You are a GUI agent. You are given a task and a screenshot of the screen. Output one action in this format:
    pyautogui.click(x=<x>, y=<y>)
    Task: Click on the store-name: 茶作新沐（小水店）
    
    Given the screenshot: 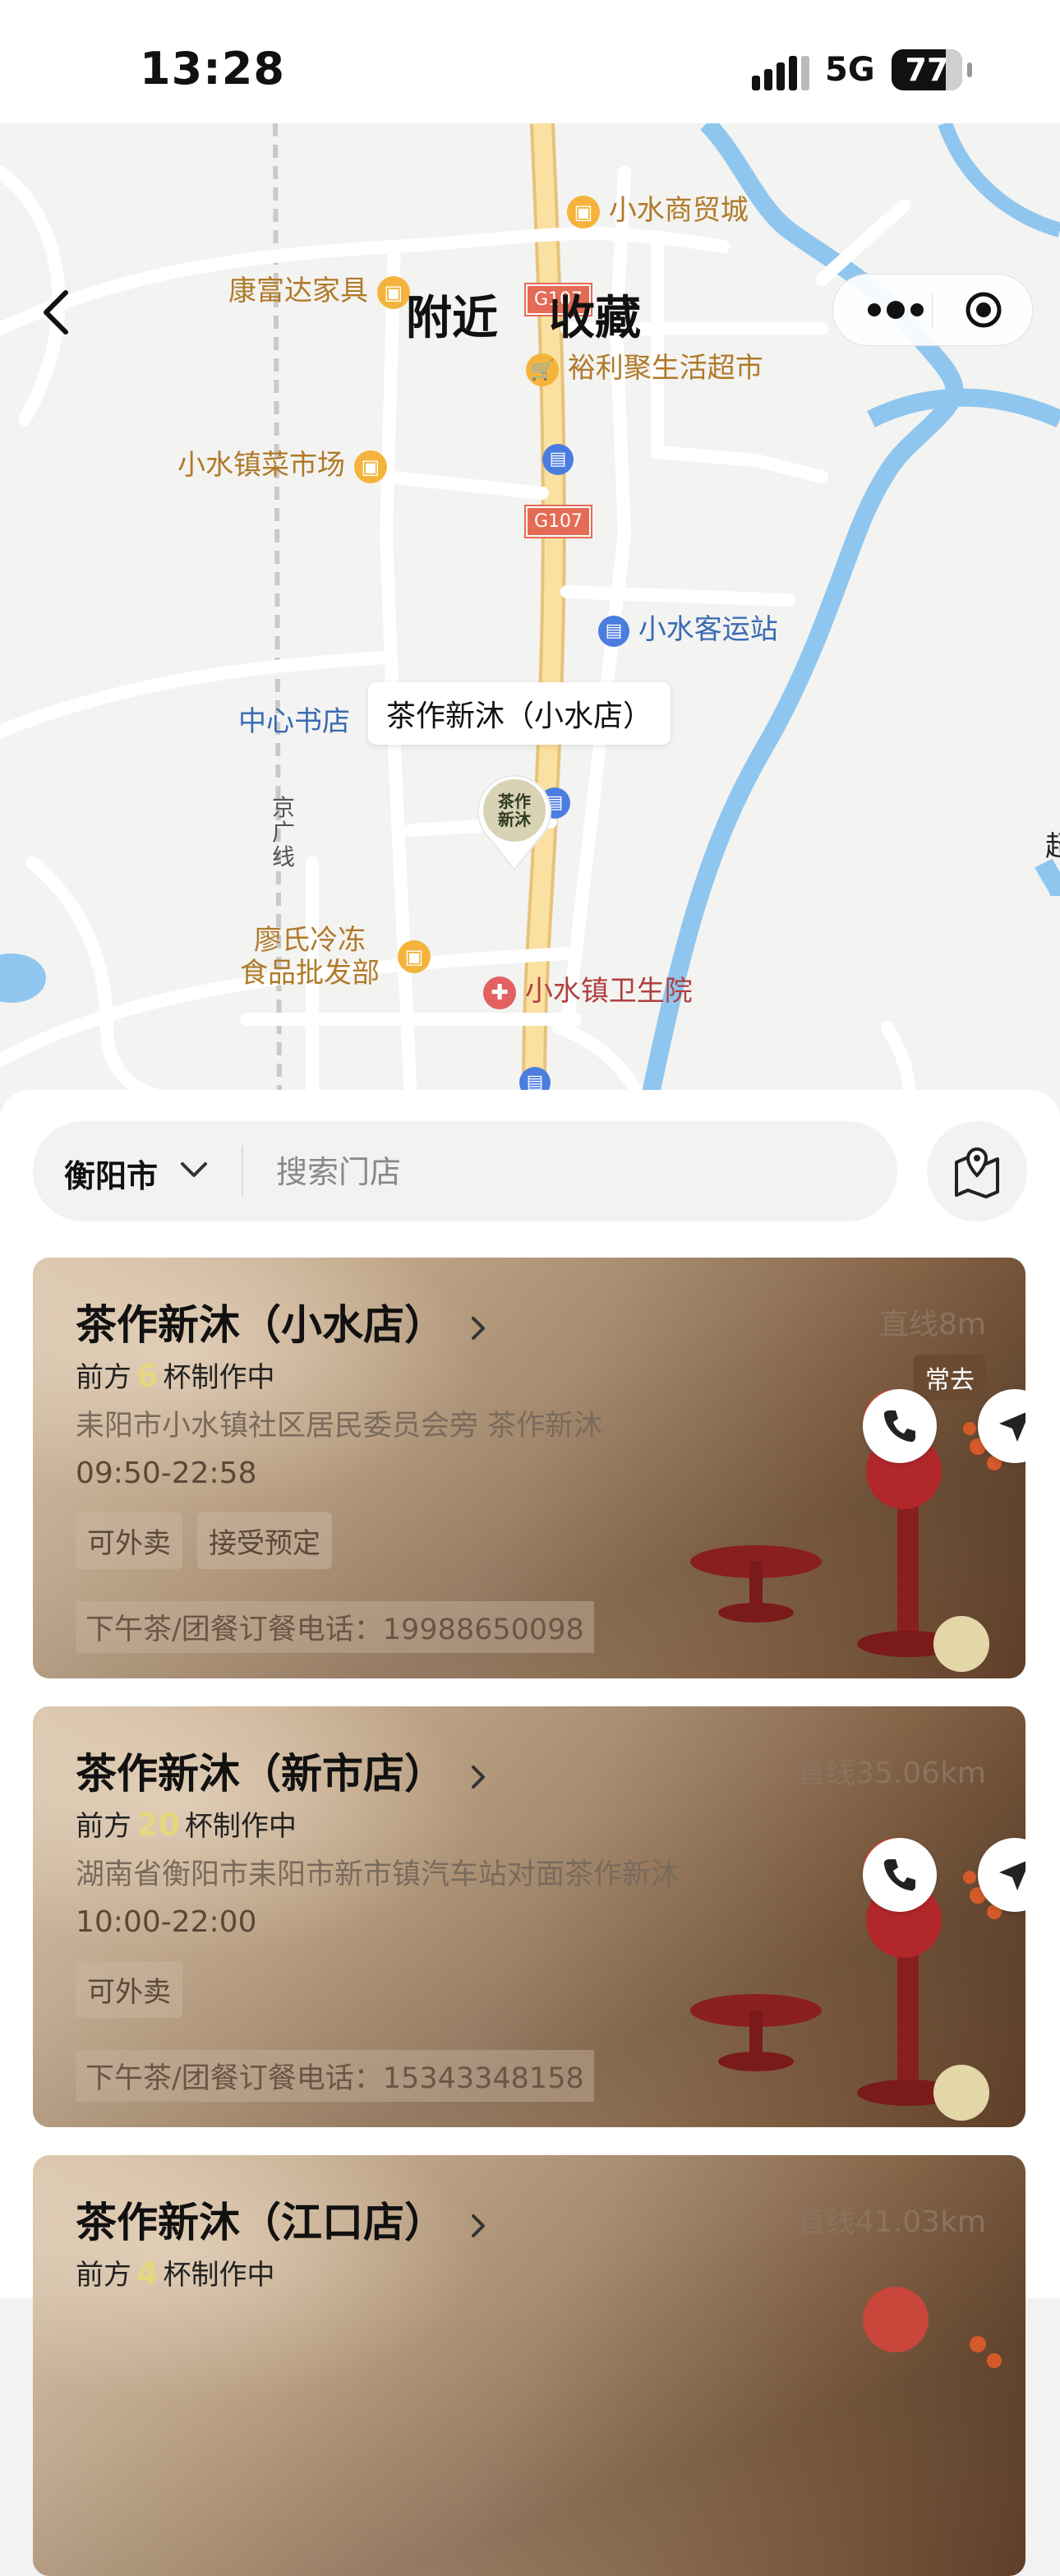 What is the action you would take?
    pyautogui.click(x=282, y=1322)
    